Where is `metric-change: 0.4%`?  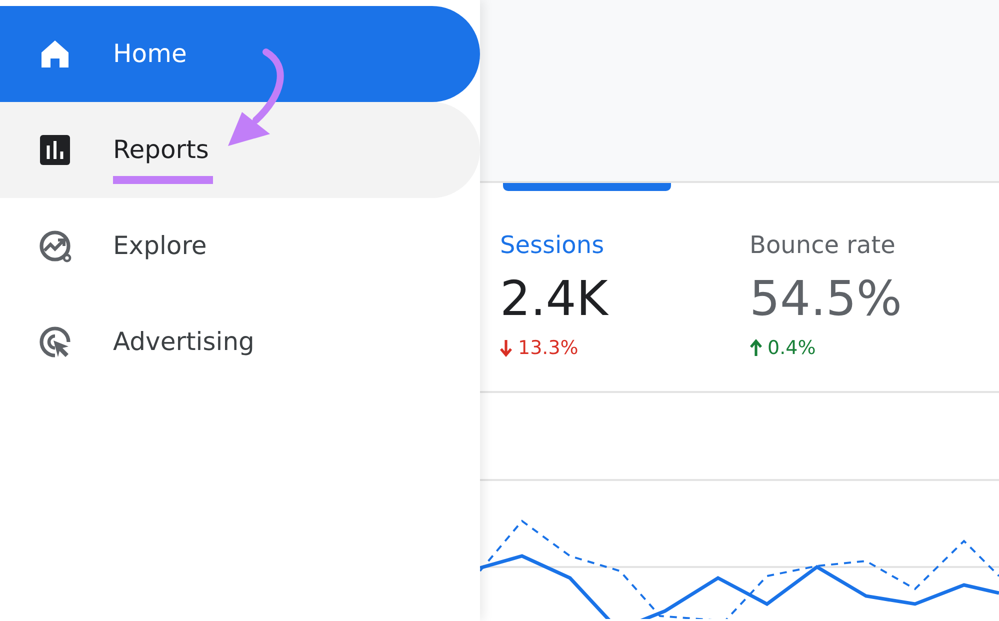 metric-change: 0.4% is located at coordinates (792, 348).